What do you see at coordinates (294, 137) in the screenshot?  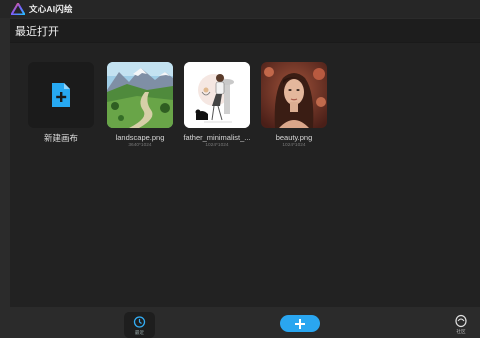 I see `file-name: beauty.png` at bounding box center [294, 137].